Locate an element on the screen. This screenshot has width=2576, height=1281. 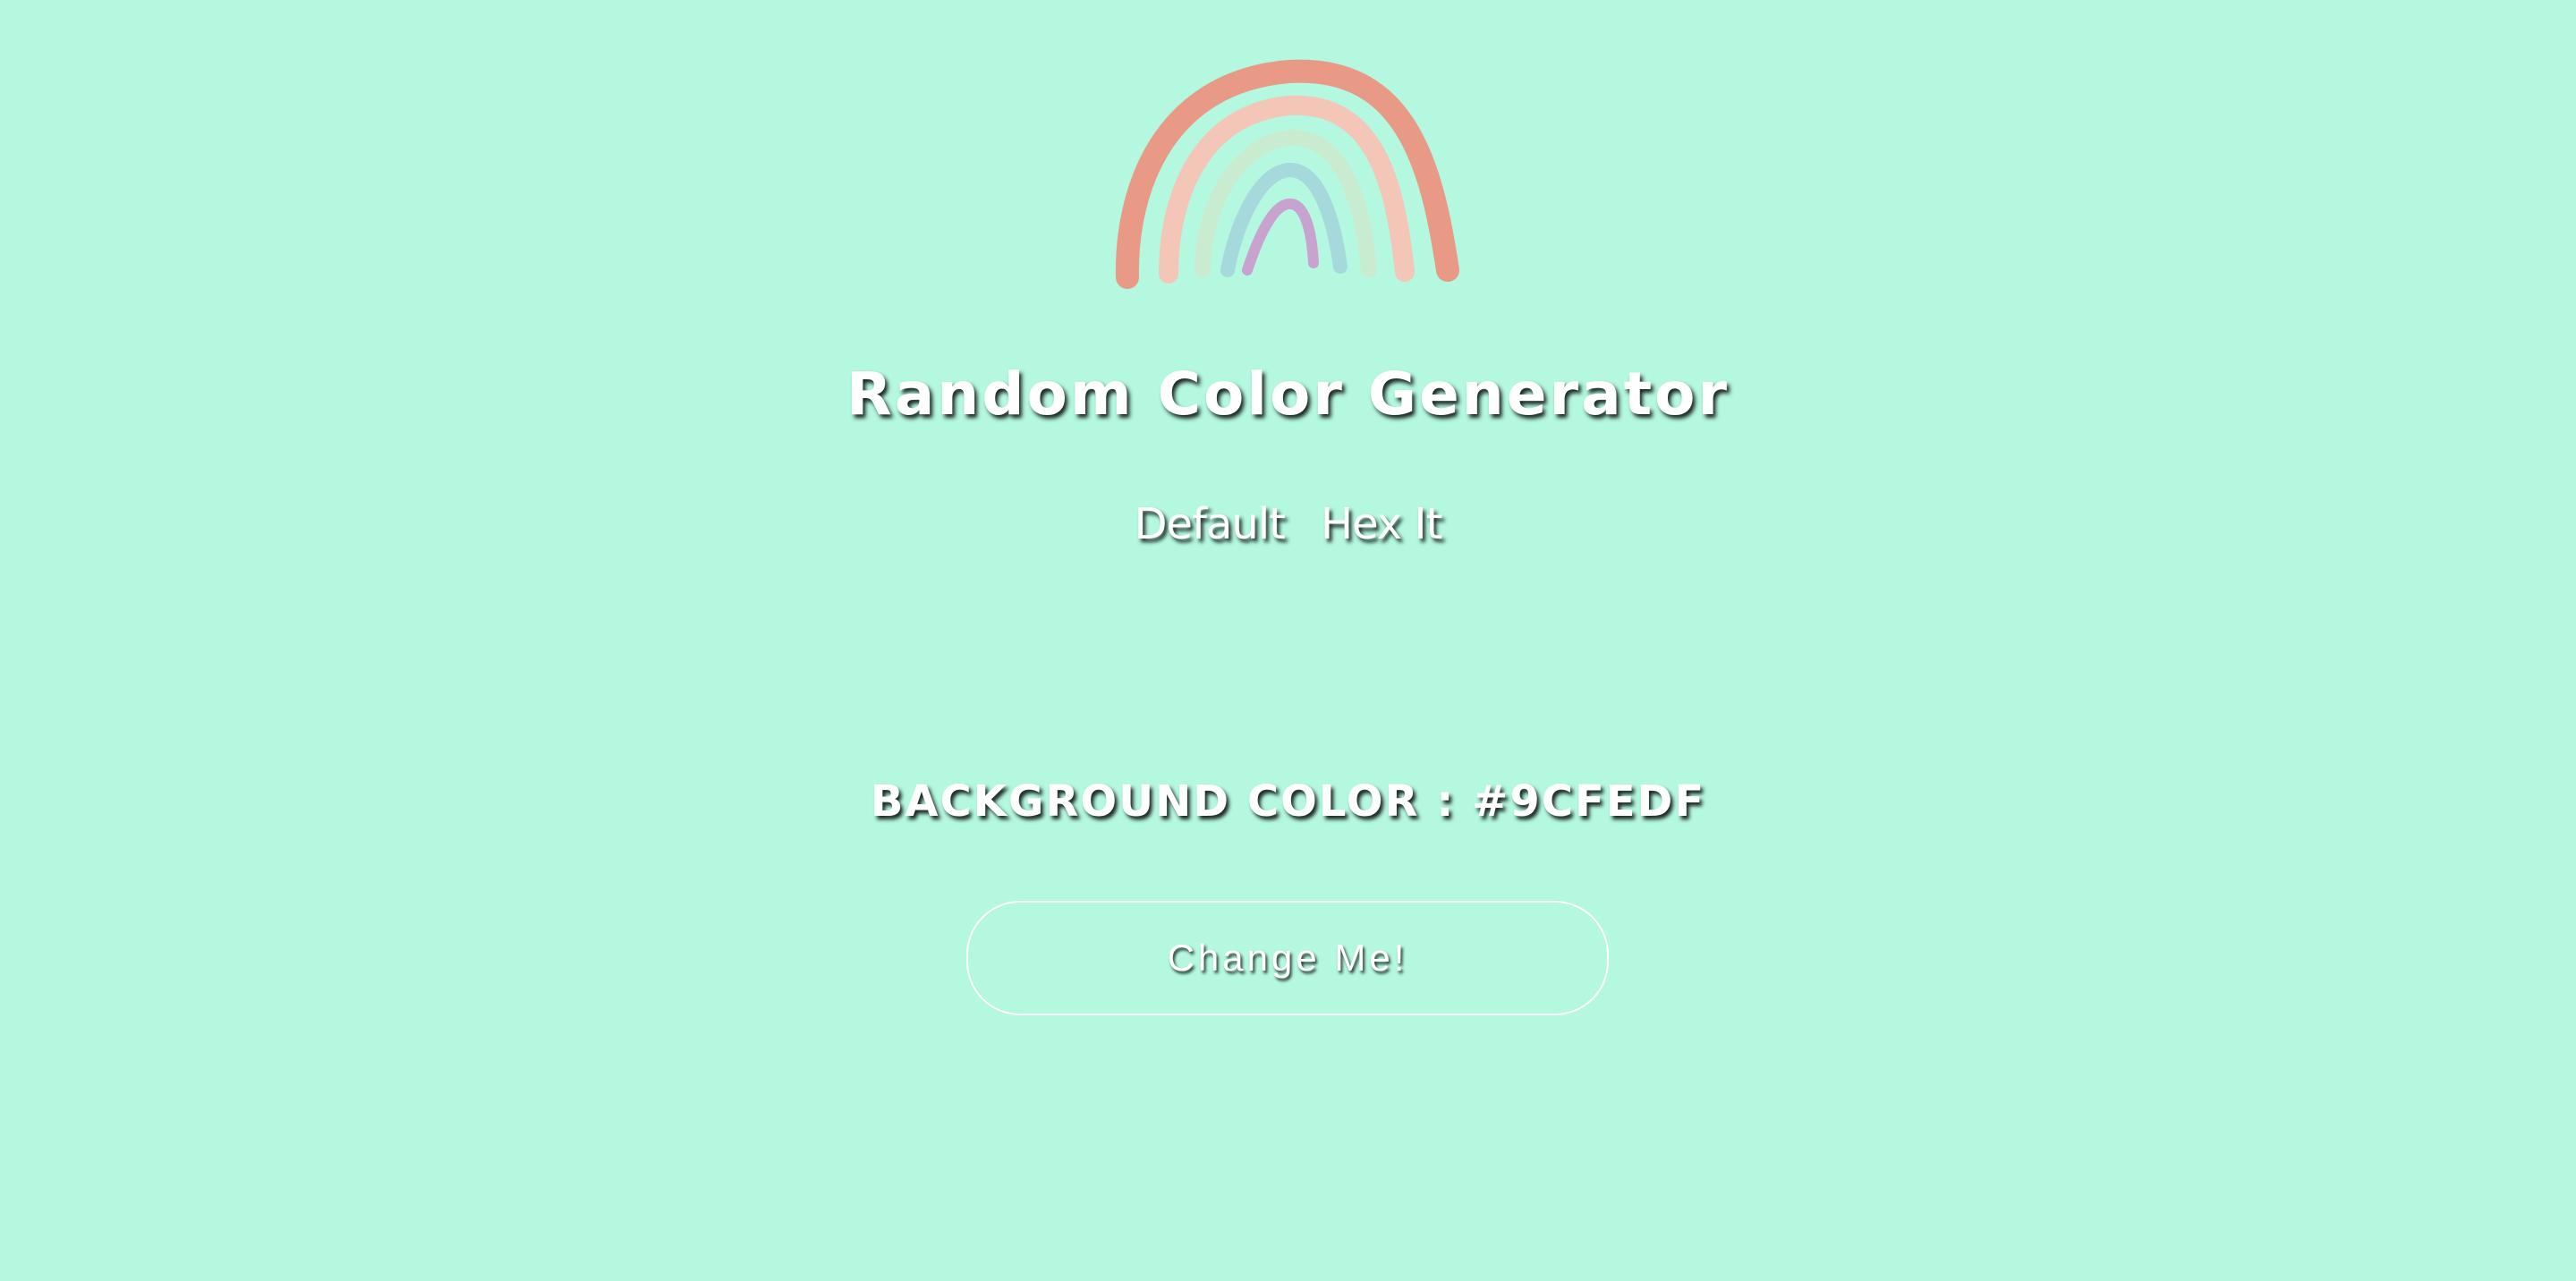
mode-nav: Default Hex It is located at coordinates (1288, 524).